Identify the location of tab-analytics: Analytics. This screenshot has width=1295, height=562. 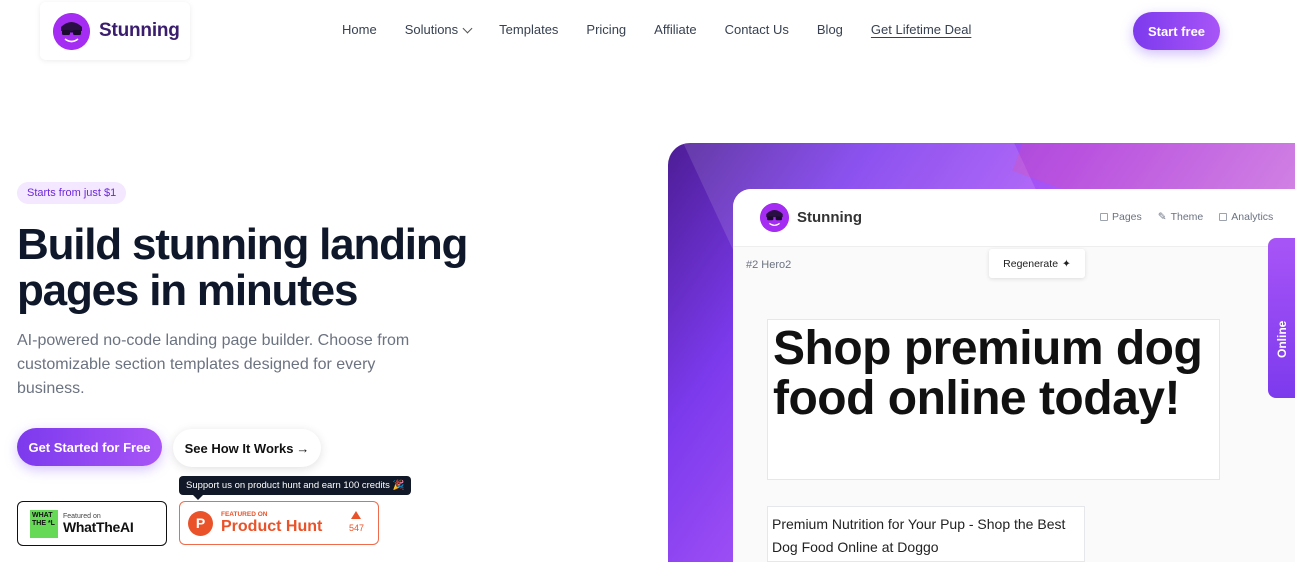
(1246, 217).